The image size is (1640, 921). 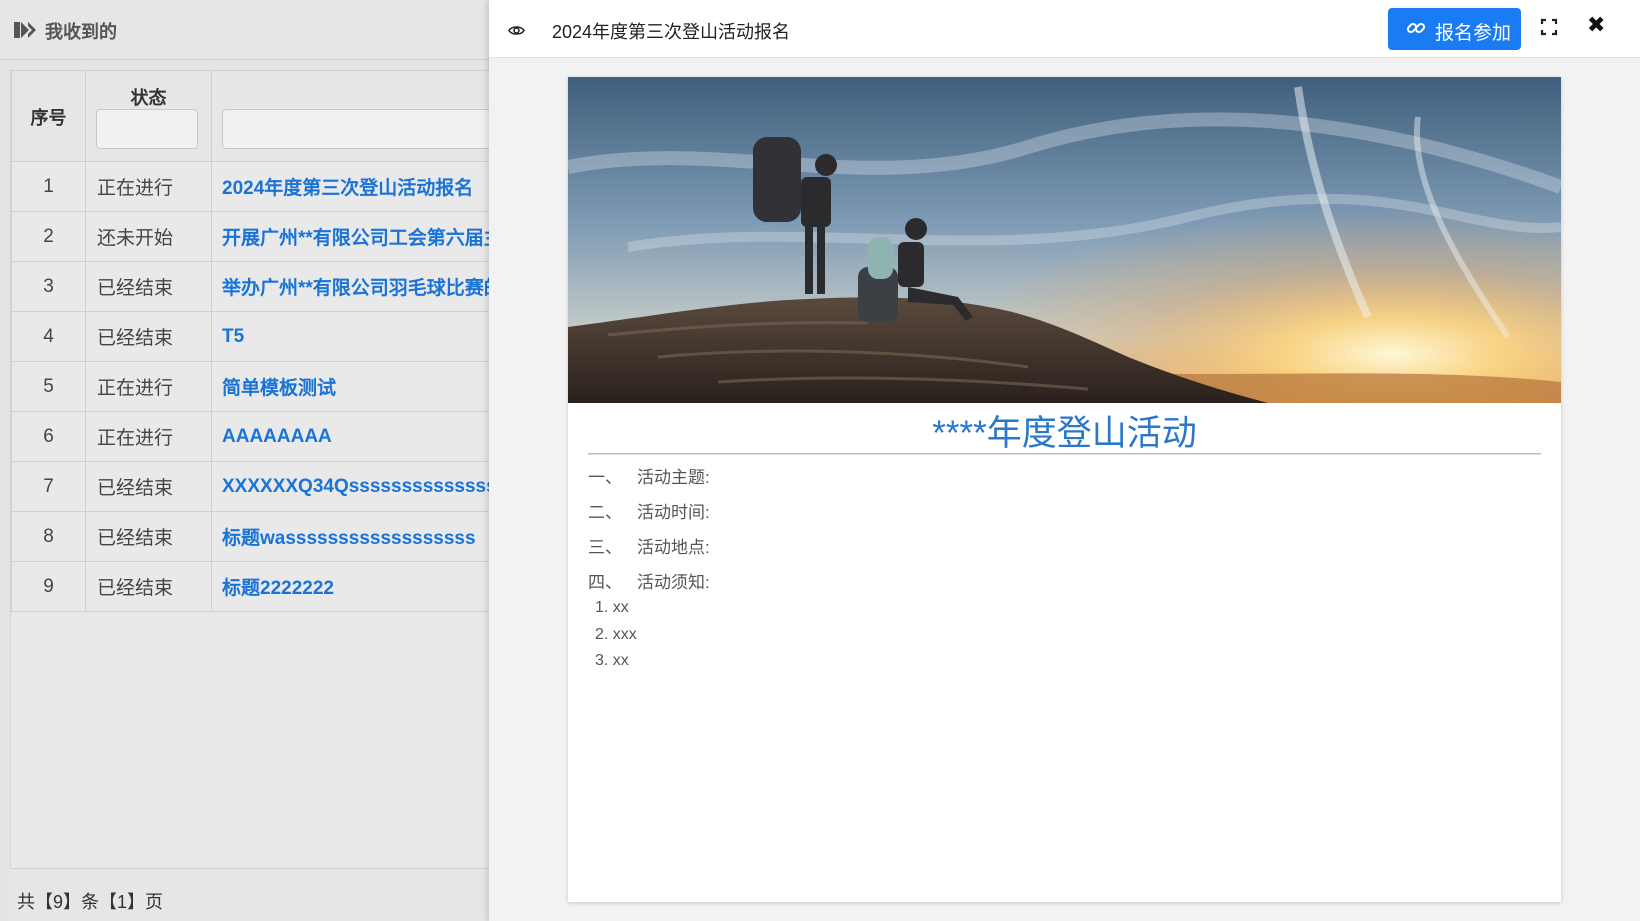 What do you see at coordinates (355, 129) in the screenshot?
I see `title-filter-input` at bounding box center [355, 129].